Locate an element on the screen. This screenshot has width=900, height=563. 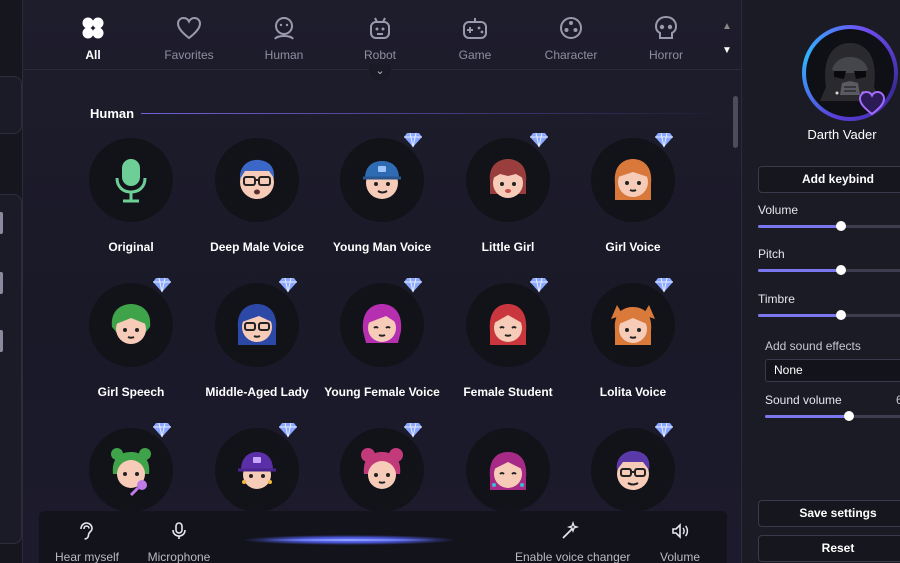
favorite-heart-icon is located at coordinates (872, 103).